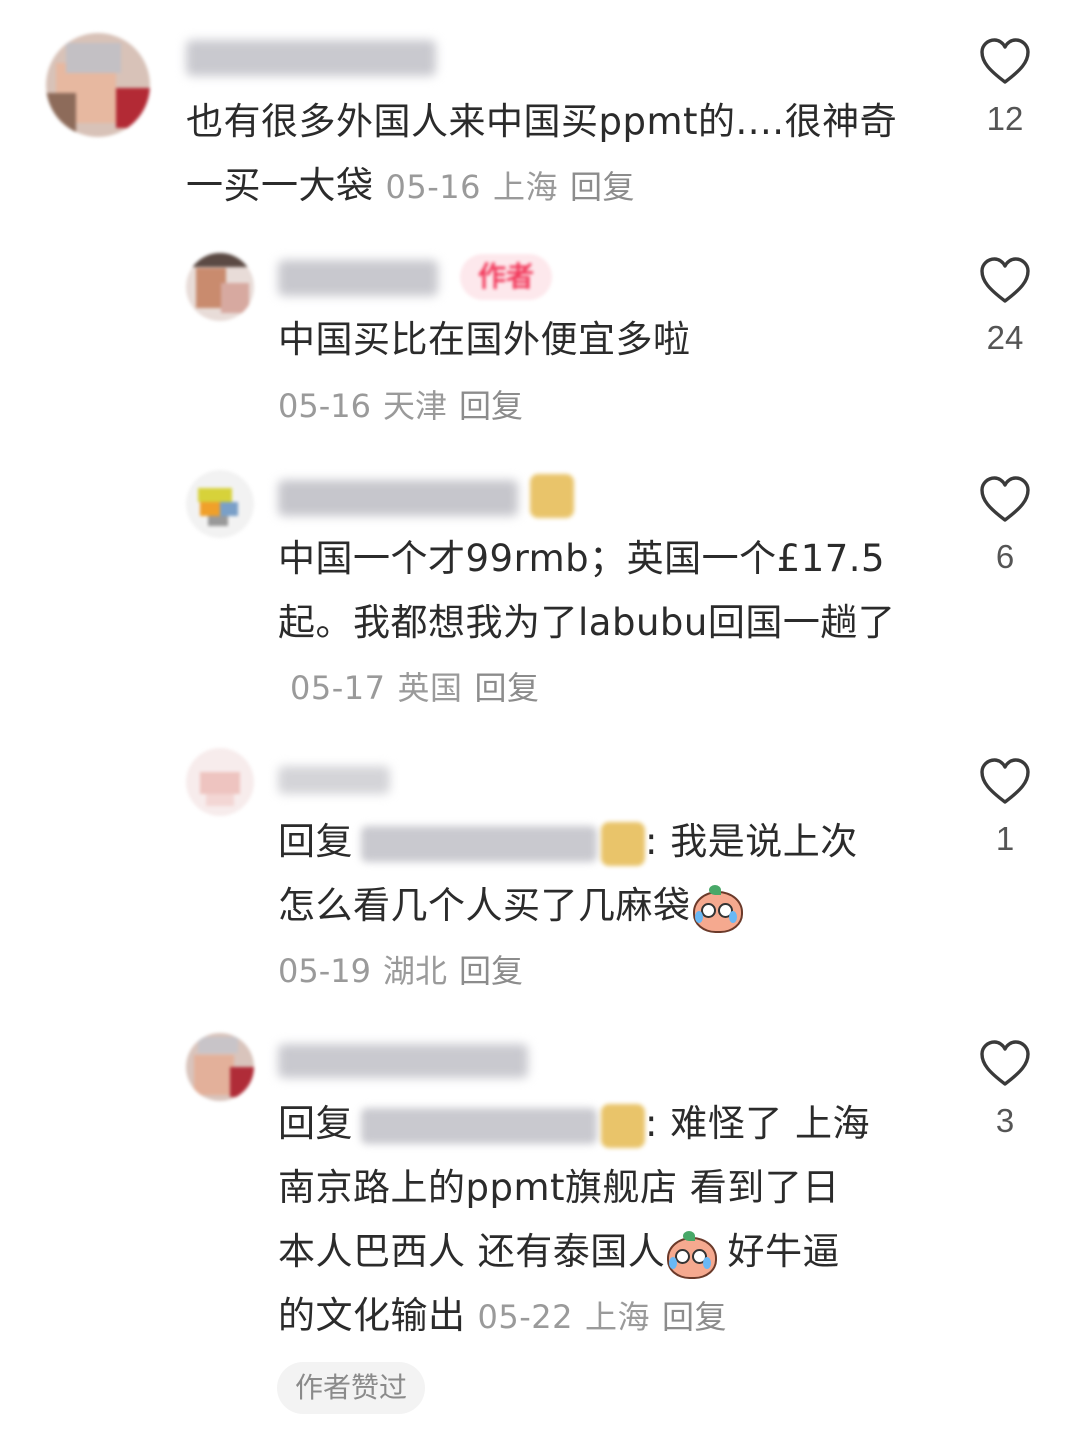 This screenshot has width=1080, height=1434. What do you see at coordinates (1005, 118) in the screenshot?
I see `like-count: 12` at bounding box center [1005, 118].